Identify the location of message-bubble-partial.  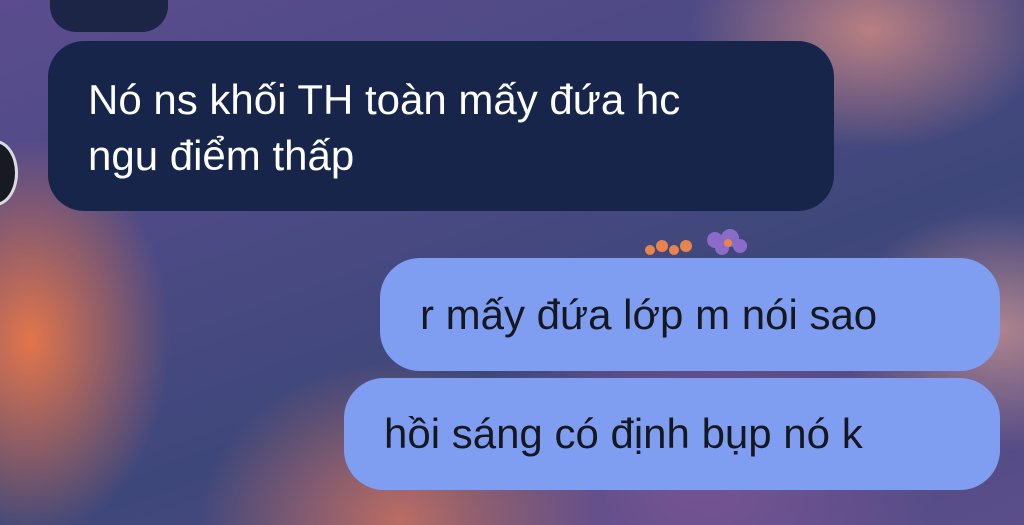
(109, 16).